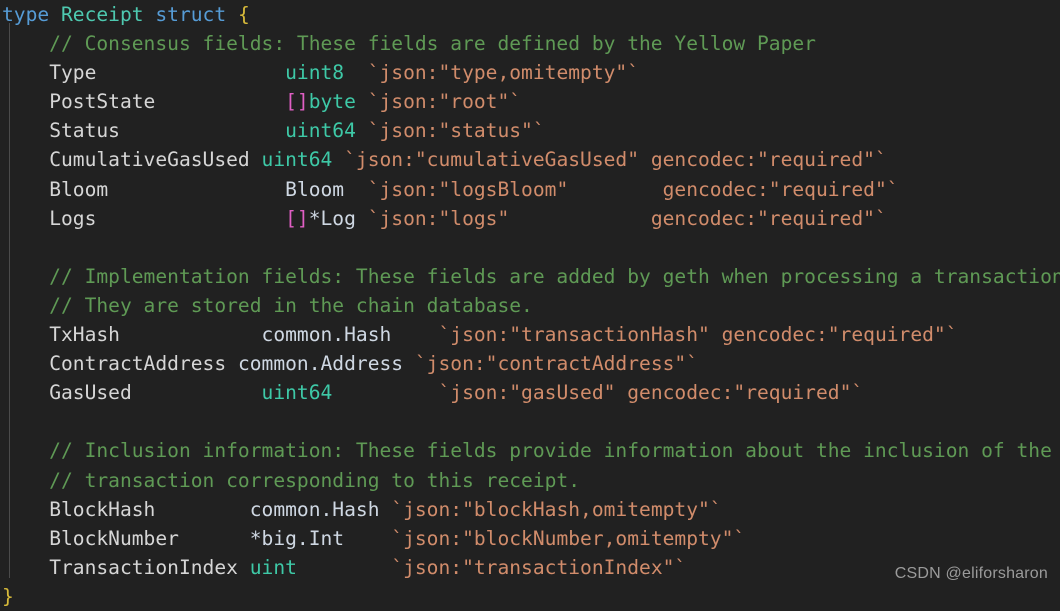 Image resolution: width=1060 pixels, height=611 pixels. Describe the element at coordinates (651, 393) in the screenshot. I see `code-token-tag: `json:"gasUsed" gencodec:"required"`` at that location.